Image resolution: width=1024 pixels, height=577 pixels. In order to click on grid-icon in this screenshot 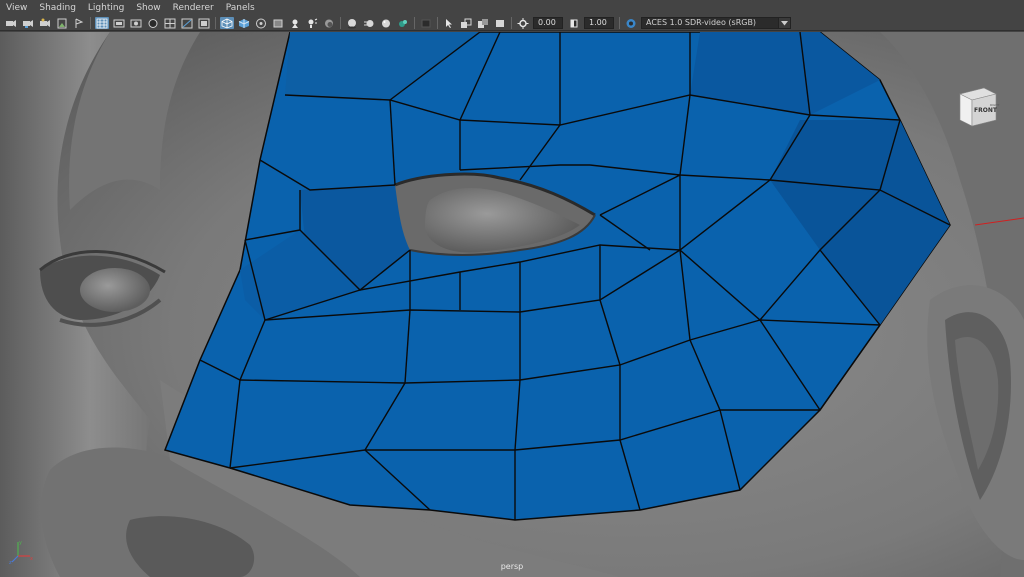, I will do `click(102, 23)`.